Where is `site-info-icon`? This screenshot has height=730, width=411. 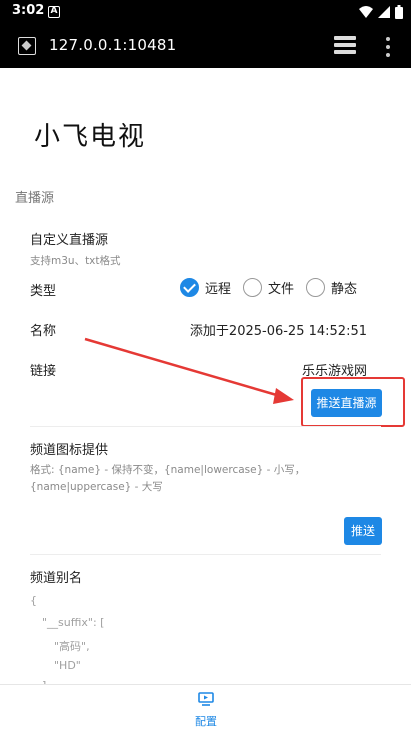 site-info-icon is located at coordinates (27, 46).